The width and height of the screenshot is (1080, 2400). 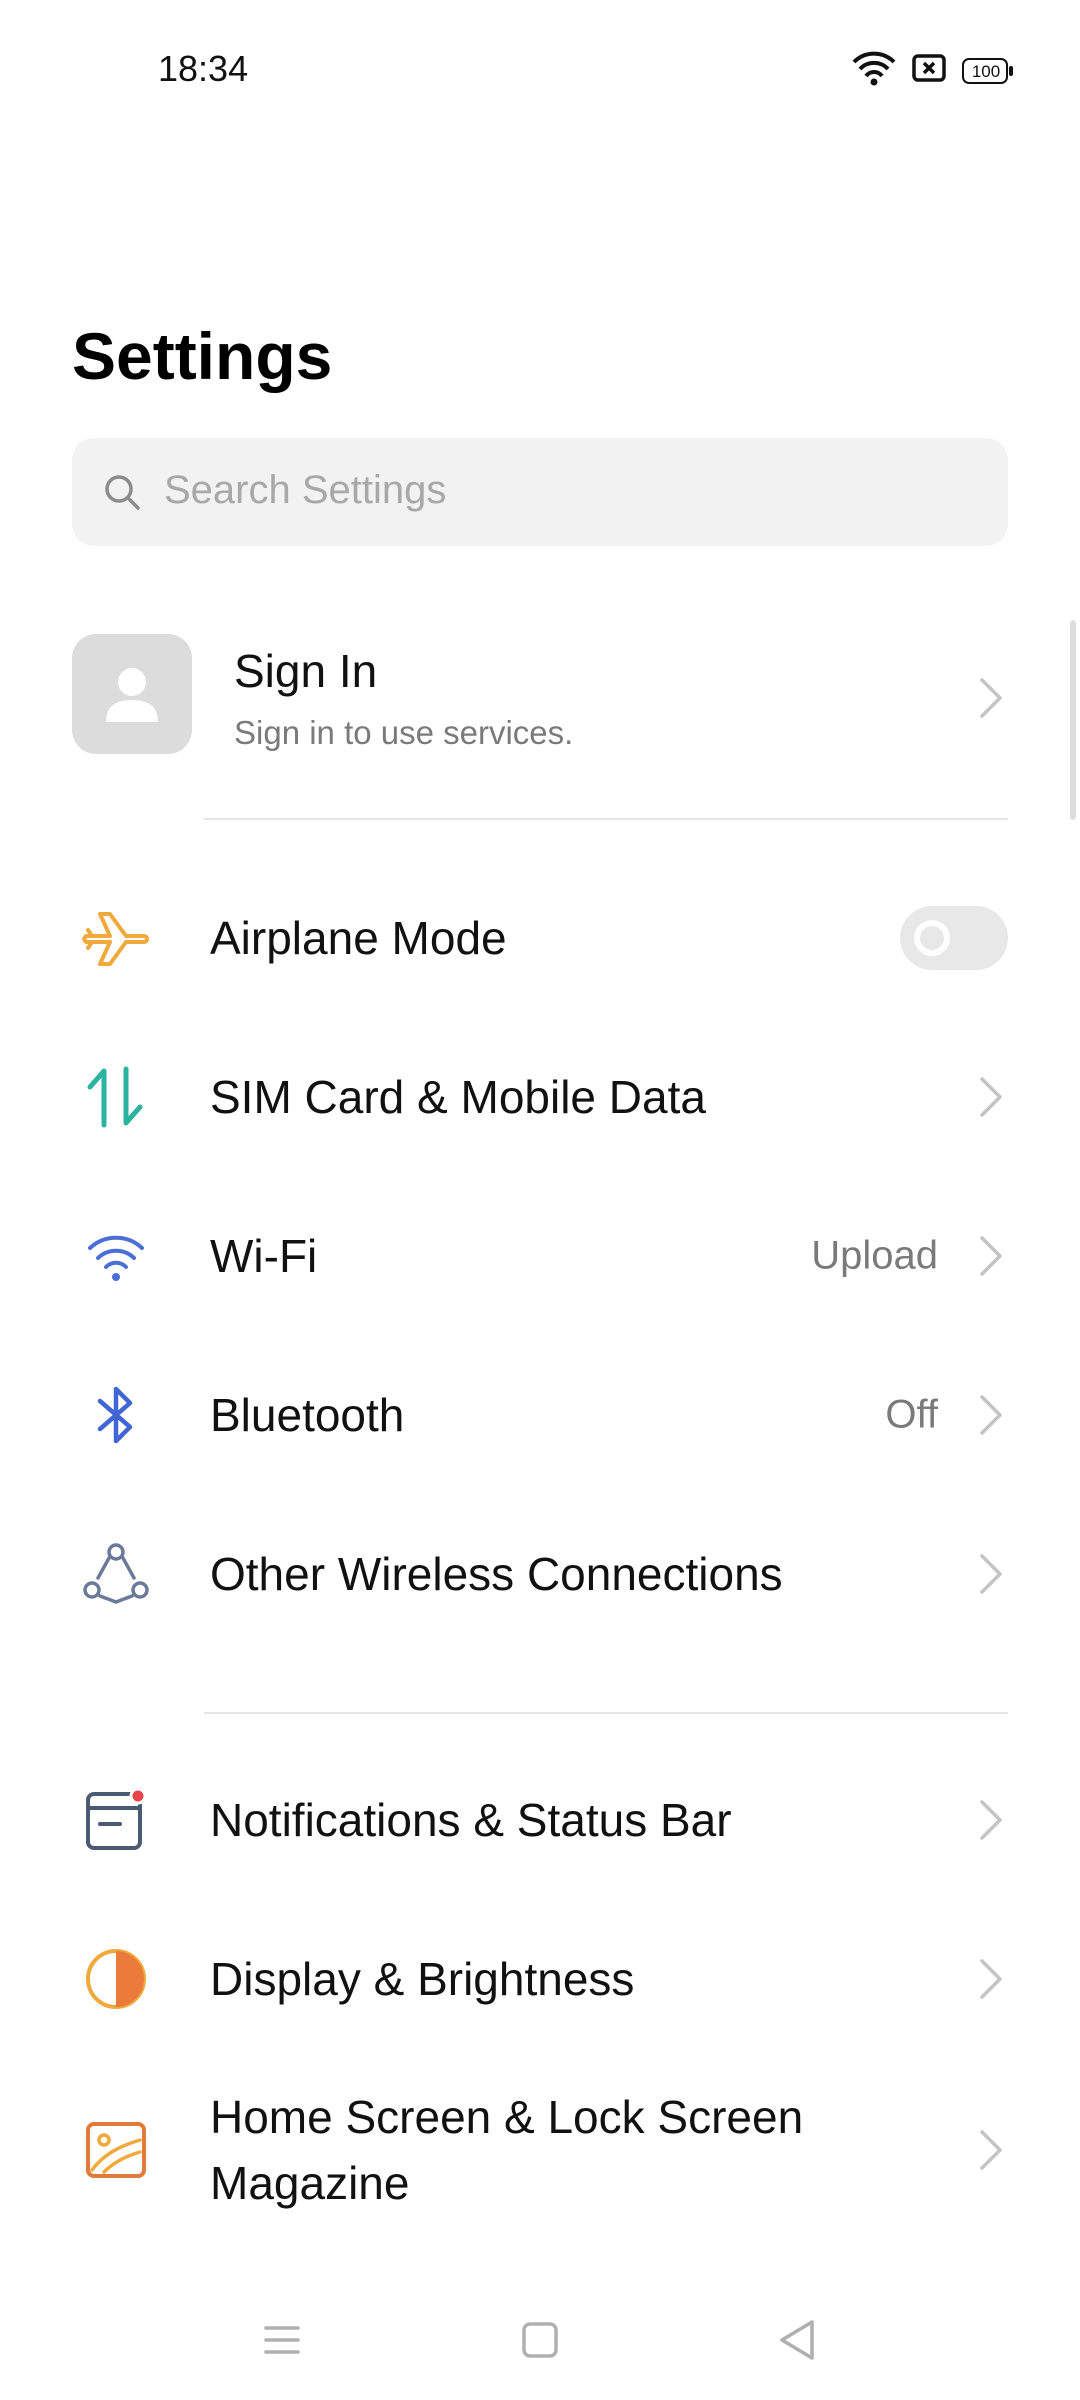 What do you see at coordinates (540, 492) in the screenshot?
I see `search-input: Search Settings` at bounding box center [540, 492].